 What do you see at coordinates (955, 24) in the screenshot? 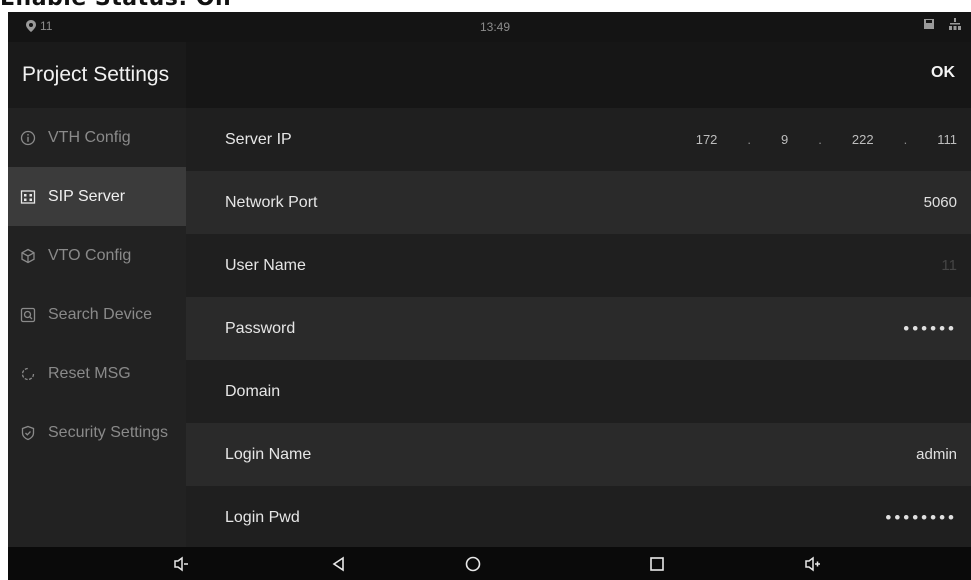
I see `network-icon` at bounding box center [955, 24].